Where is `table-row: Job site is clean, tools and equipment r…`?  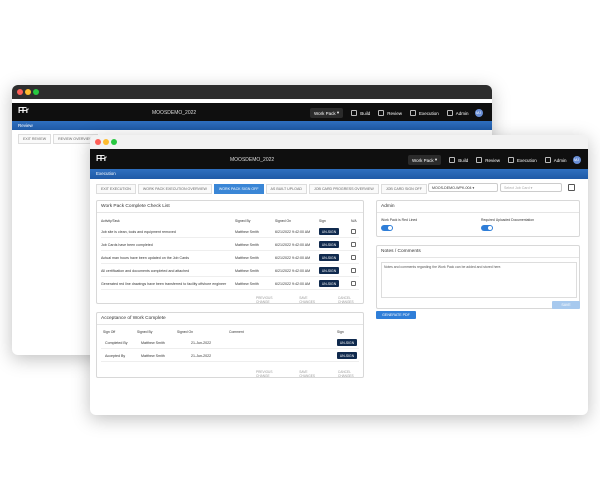 table-row: Job site is clean, tools and equipment r… is located at coordinates (230, 232).